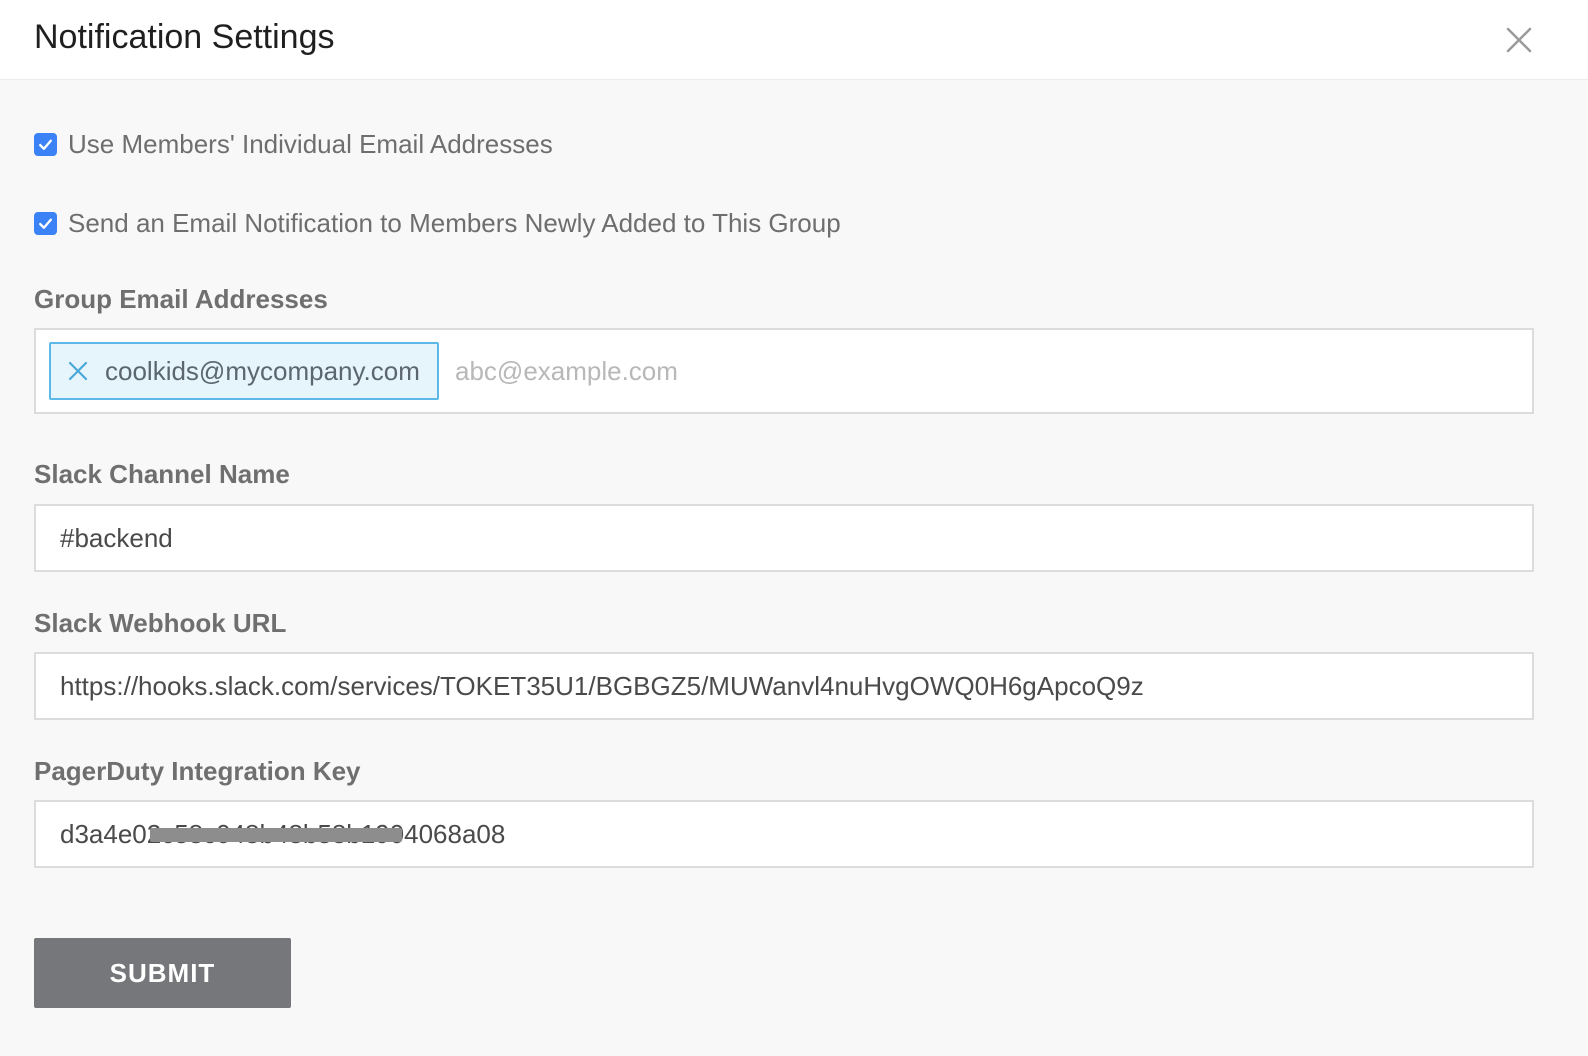 Image resolution: width=1588 pixels, height=1056 pixels. Describe the element at coordinates (181, 299) in the screenshot. I see `group-email-label: Group Email Addresses` at that location.